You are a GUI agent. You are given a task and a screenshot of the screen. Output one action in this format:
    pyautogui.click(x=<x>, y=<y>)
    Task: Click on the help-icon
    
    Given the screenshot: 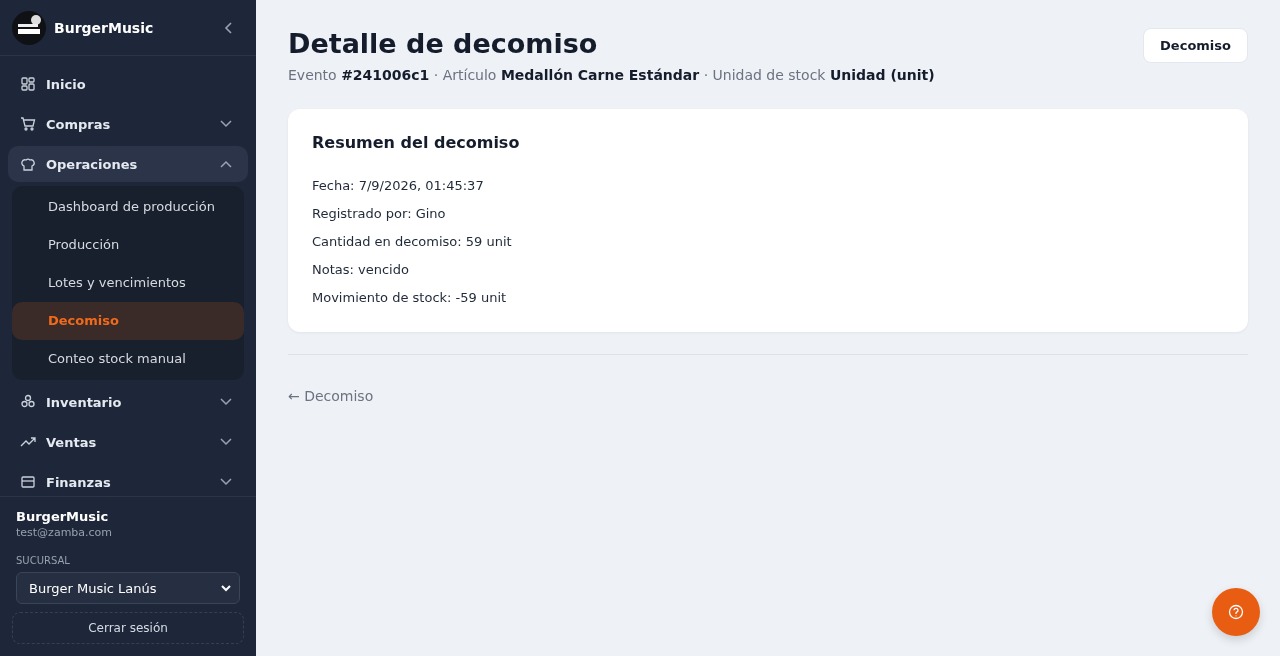 What is the action you would take?
    pyautogui.click(x=1236, y=612)
    